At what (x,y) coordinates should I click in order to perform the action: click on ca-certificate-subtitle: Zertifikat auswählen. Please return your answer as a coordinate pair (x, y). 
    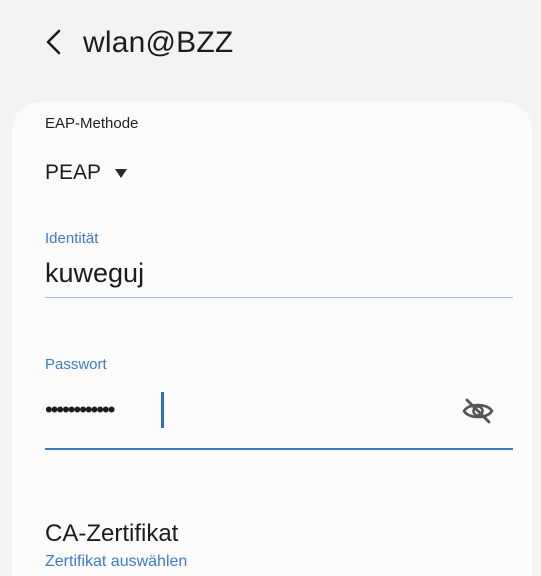
    Looking at the image, I should click on (116, 562).